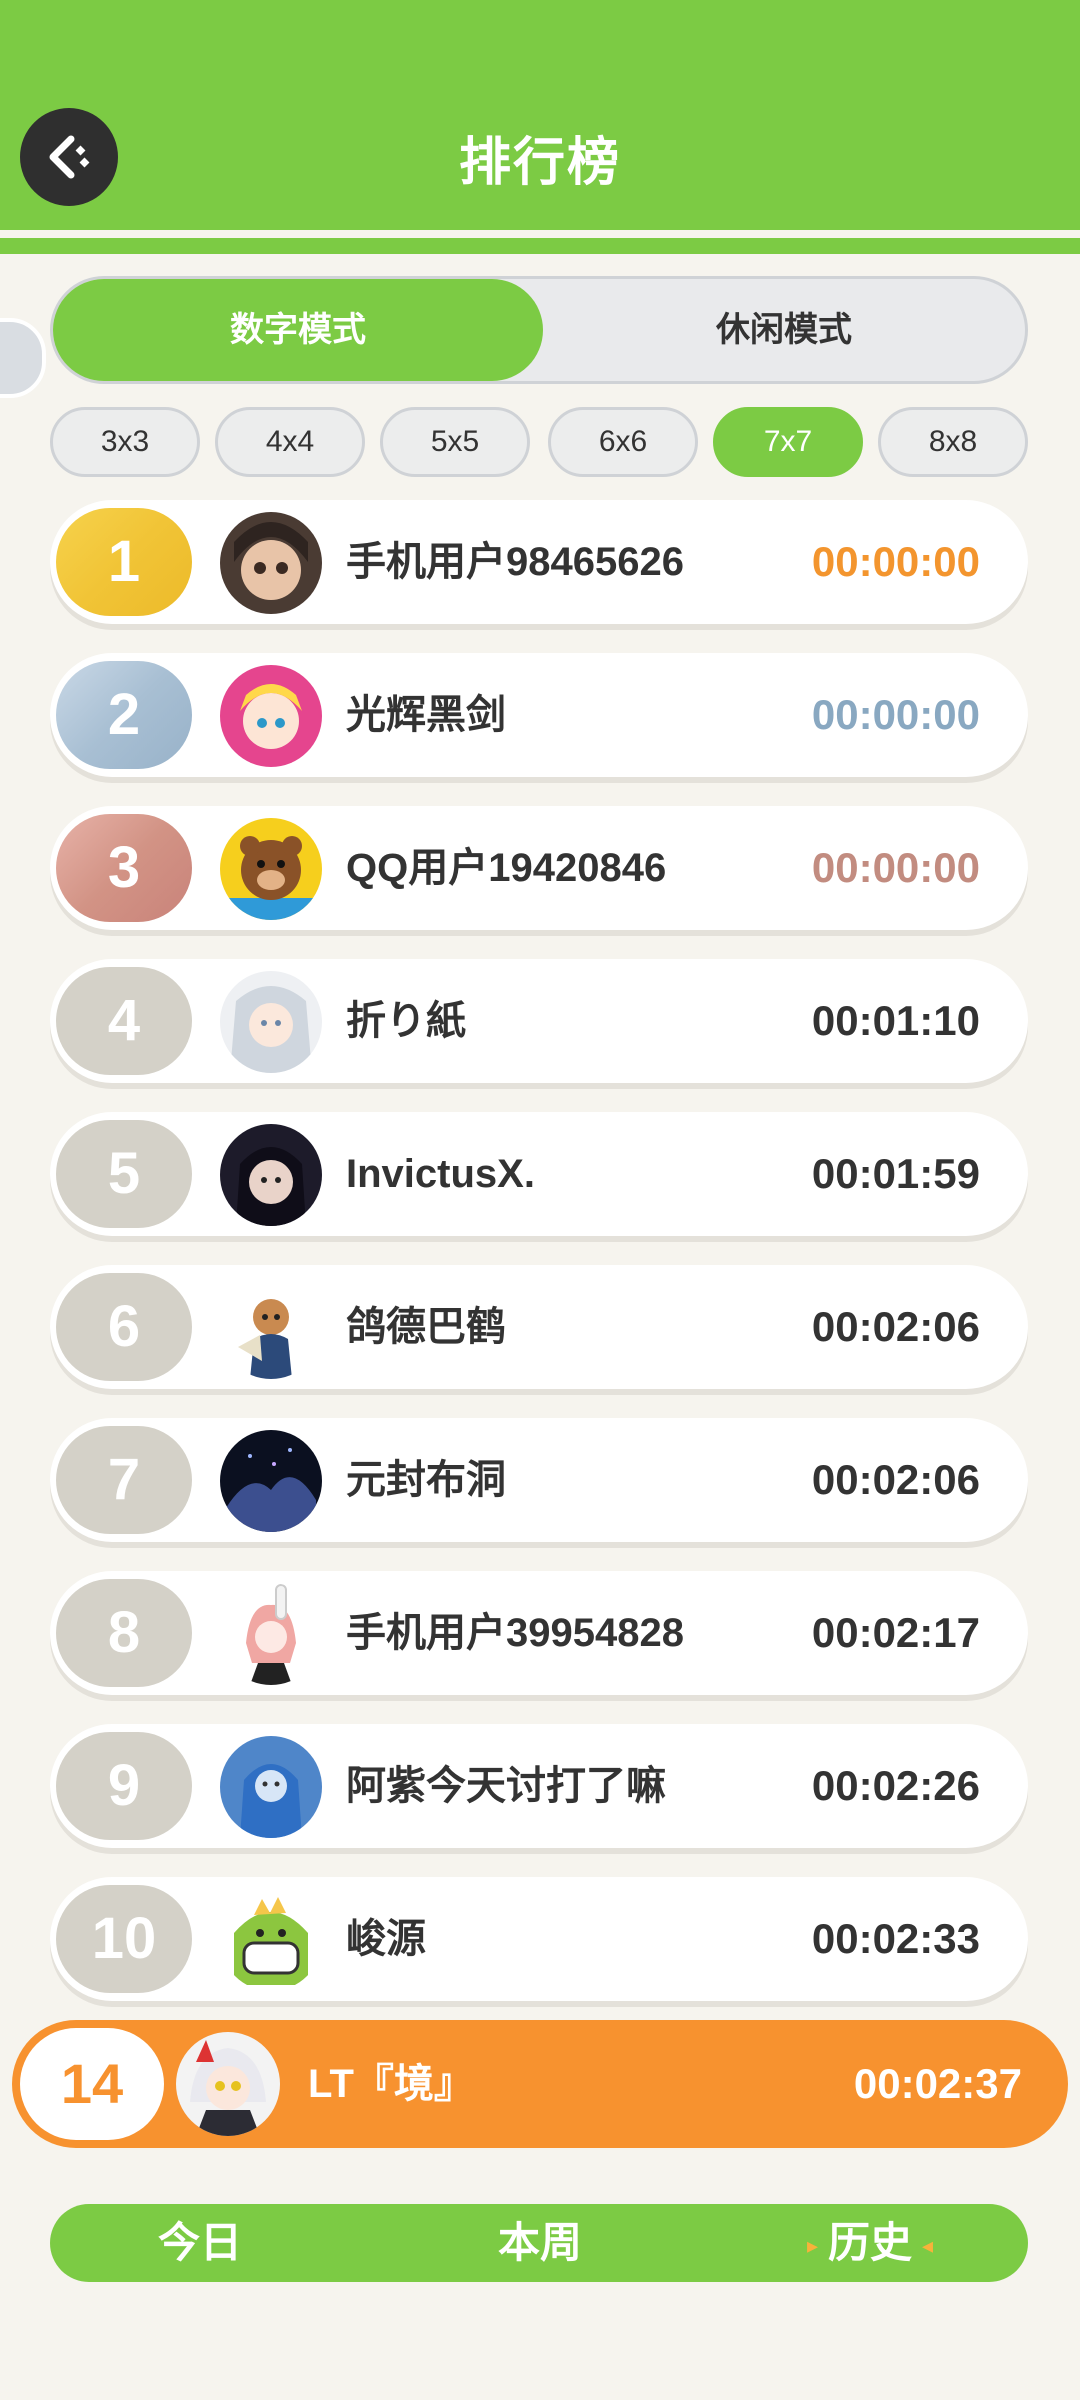 This screenshot has width=1080, height=2400. What do you see at coordinates (426, 1327) in the screenshot?
I see `player-name: 鸽德巴鹤` at bounding box center [426, 1327].